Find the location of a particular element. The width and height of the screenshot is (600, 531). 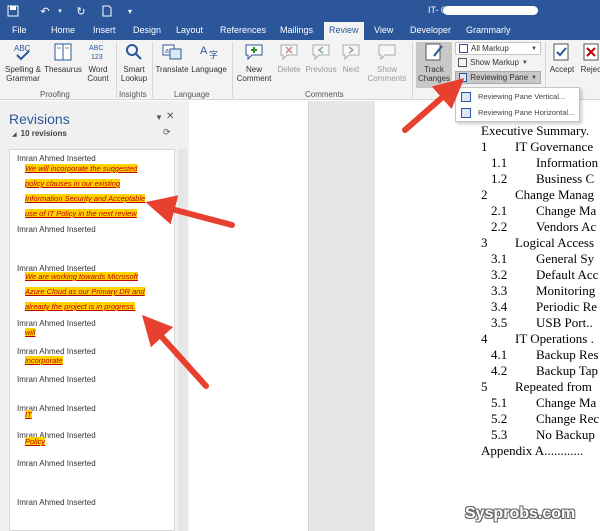

toc-entry: 3.3 Monitoring is located at coordinates (543, 291).